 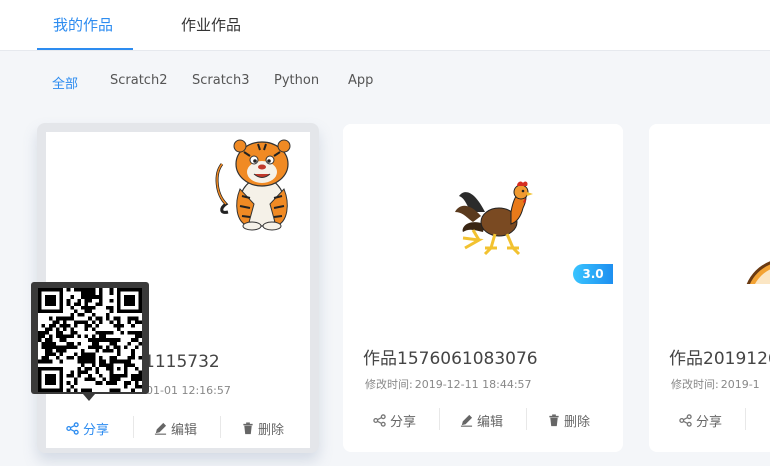 I want to click on work-thumbnail: 3.0, so click(x=483, y=204).